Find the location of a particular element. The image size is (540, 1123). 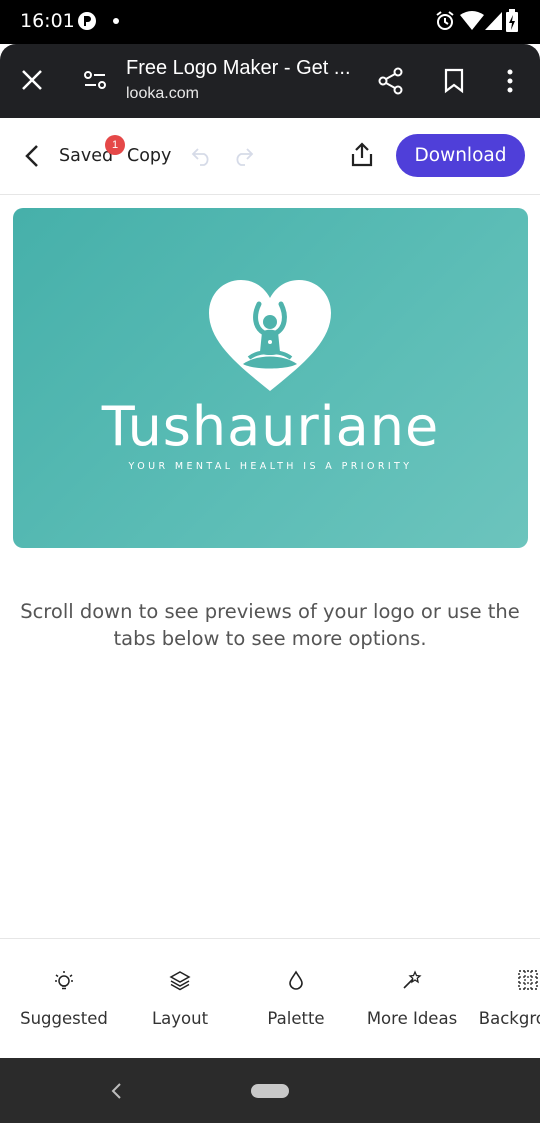

tab-label: Suggested is located at coordinates (64, 1018).